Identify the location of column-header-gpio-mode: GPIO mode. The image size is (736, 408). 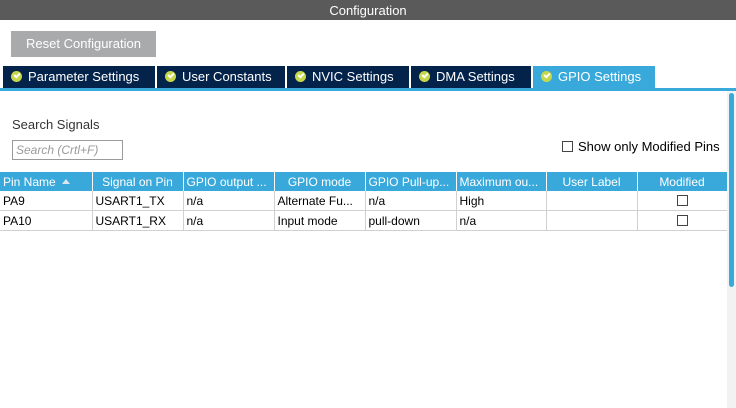
(320, 181).